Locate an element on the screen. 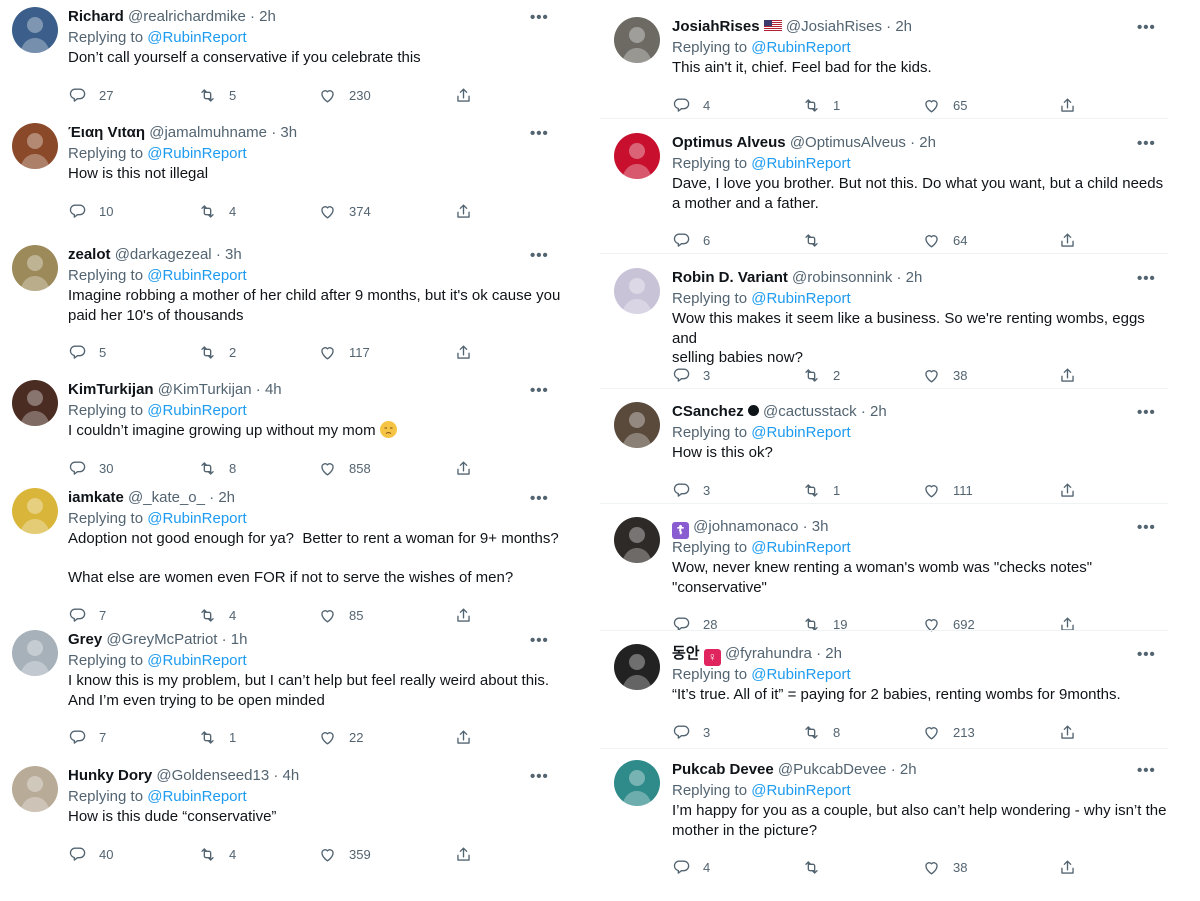 The width and height of the screenshot is (1200, 901). reply-button: 6 is located at coordinates (691, 240).